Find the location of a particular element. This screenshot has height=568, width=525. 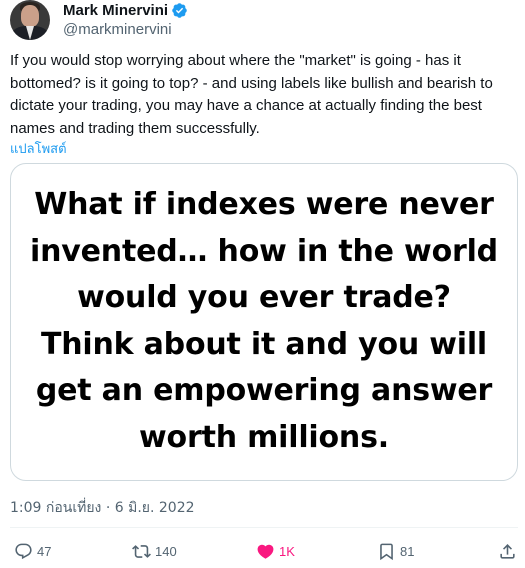

heart-icon is located at coordinates (265, 551).